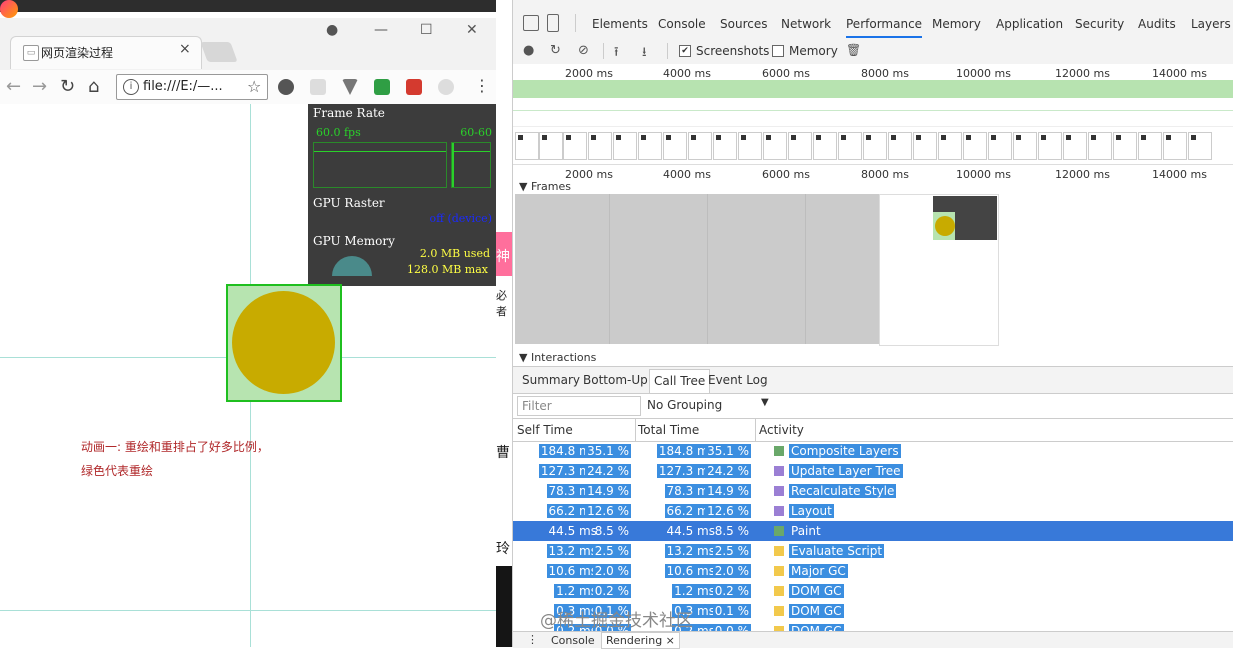 This screenshot has width=1233, height=649. Describe the element at coordinates (531, 23) in the screenshot. I see `inspect-element-icon` at that location.